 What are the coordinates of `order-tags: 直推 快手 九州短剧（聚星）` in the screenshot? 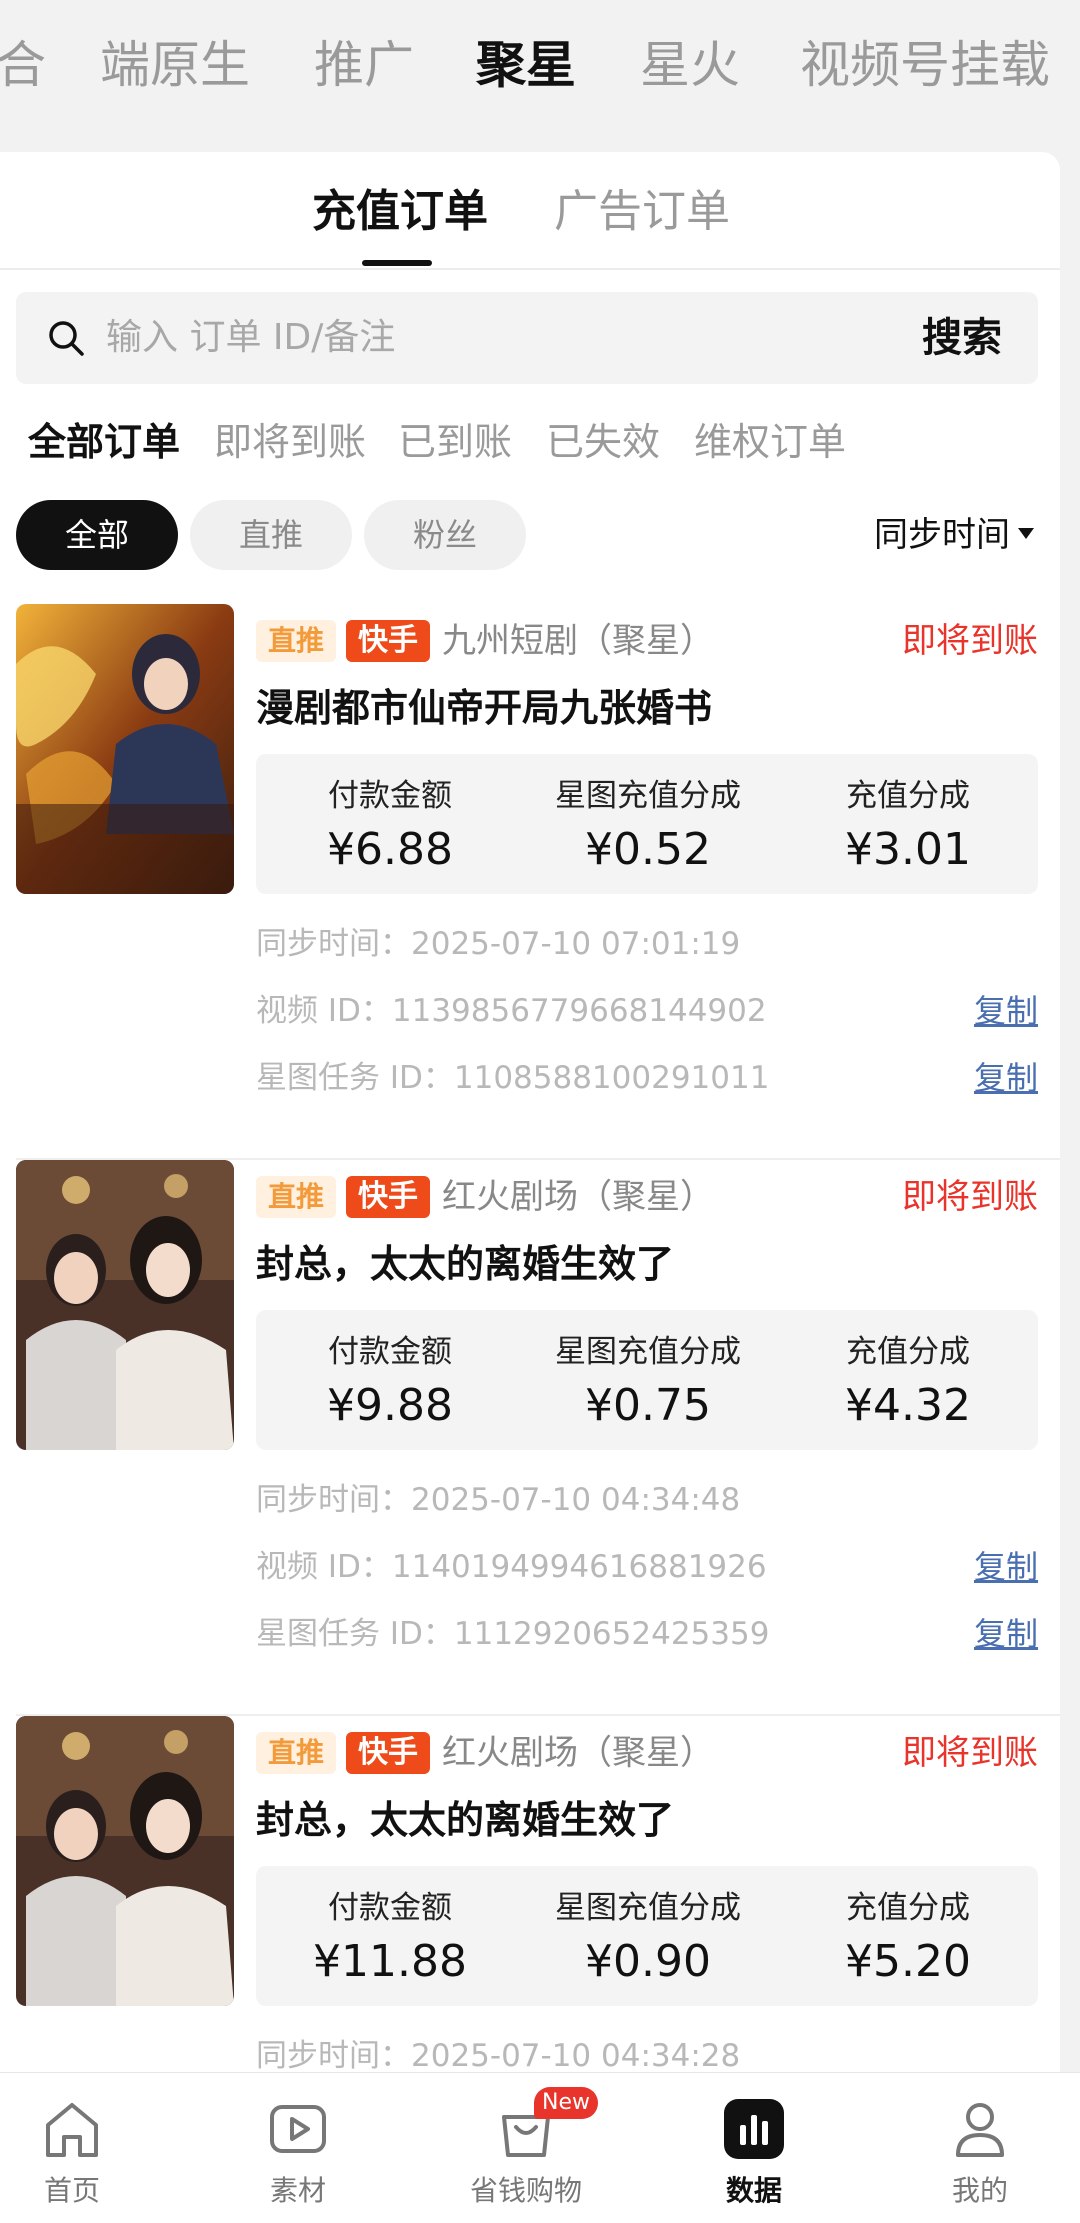 It's located at (485, 641).